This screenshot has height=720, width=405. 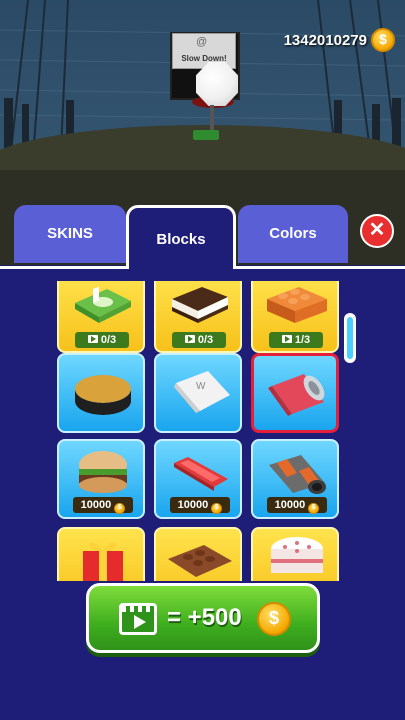 I want to click on ad-reward-label: = +500, so click(x=204, y=617).